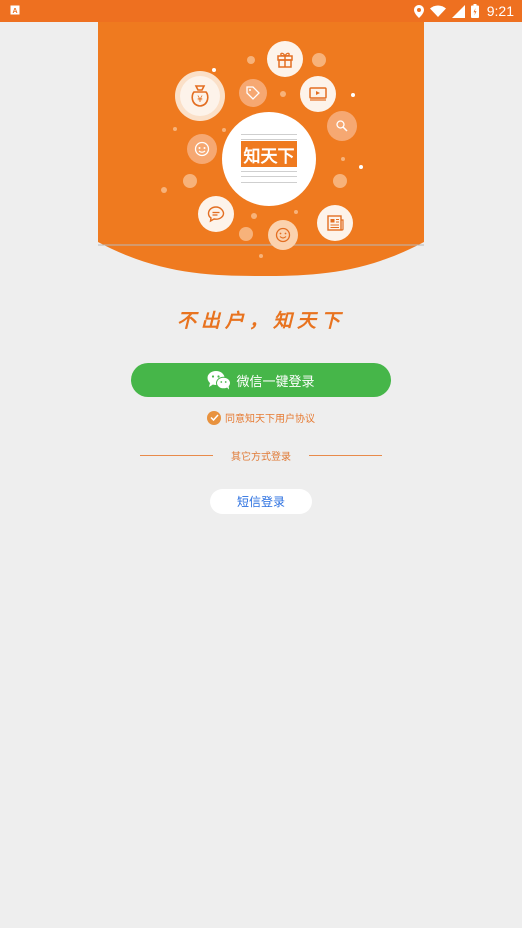 The width and height of the screenshot is (522, 928). Describe the element at coordinates (219, 380) in the screenshot. I see `wechat-icon` at that location.